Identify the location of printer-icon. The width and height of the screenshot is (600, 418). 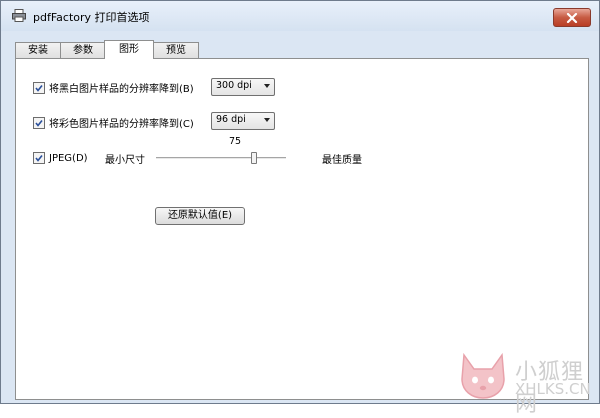
(19, 15).